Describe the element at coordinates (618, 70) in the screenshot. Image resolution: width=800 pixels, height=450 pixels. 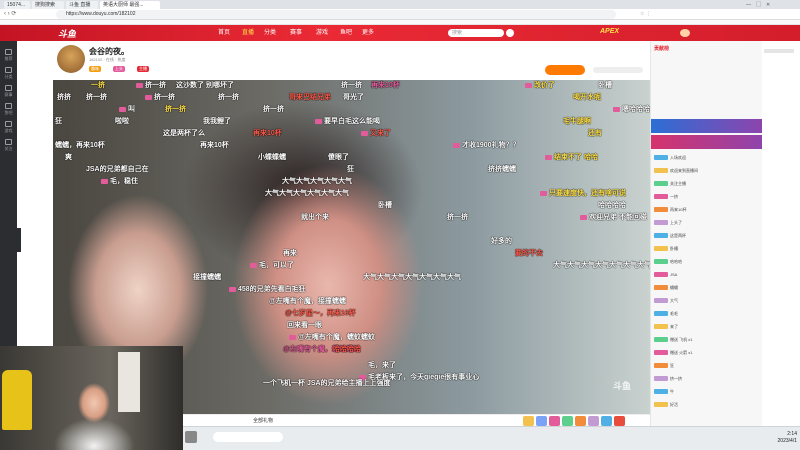
I see `share-button` at that location.